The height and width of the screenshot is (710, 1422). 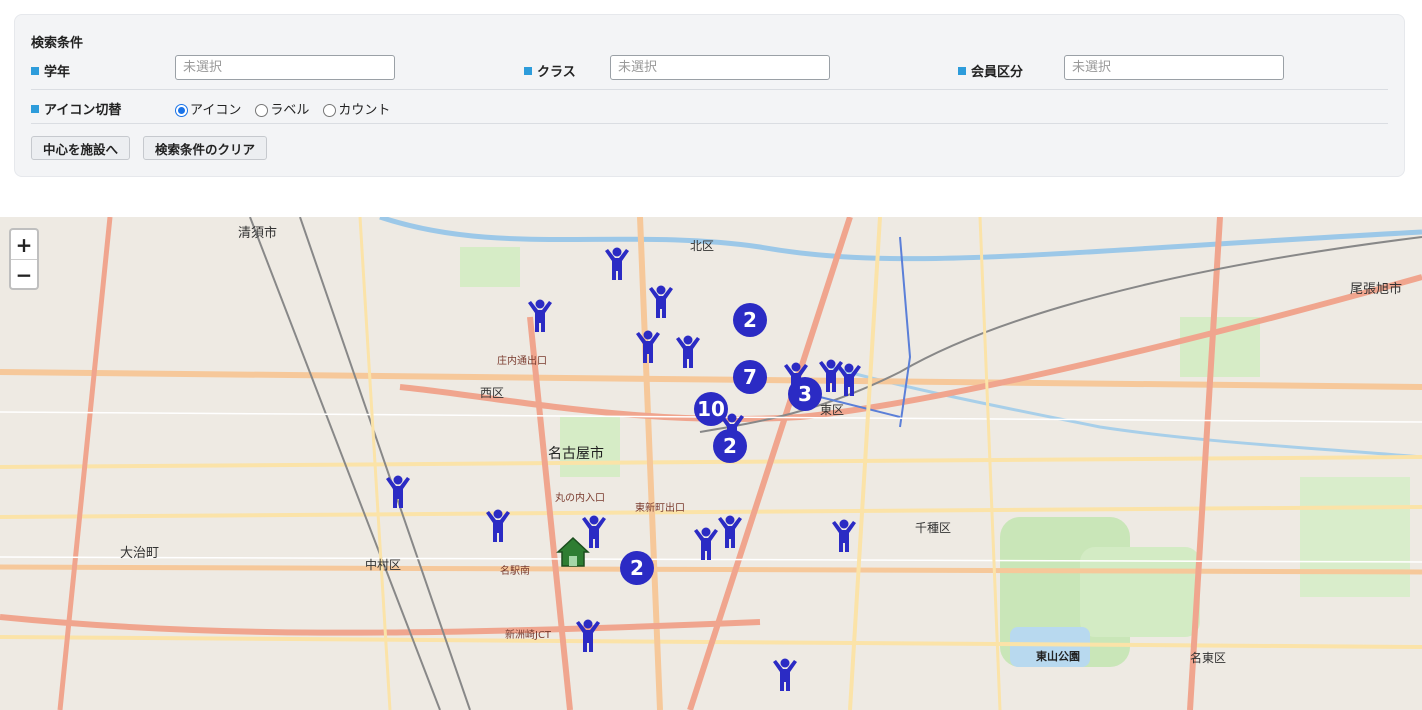 What do you see at coordinates (57, 43) in the screenshot?
I see `search-panel-title: 検索条件` at bounding box center [57, 43].